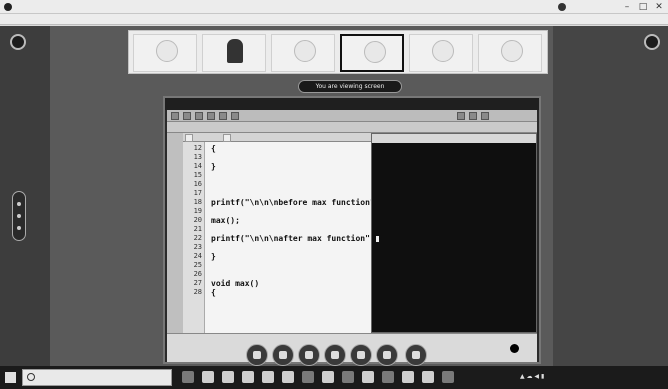 Image resolution: width=668 pixels, height=389 pixels. Describe the element at coordinates (352, 104) in the screenshot. I see `share-top-bar` at that location.